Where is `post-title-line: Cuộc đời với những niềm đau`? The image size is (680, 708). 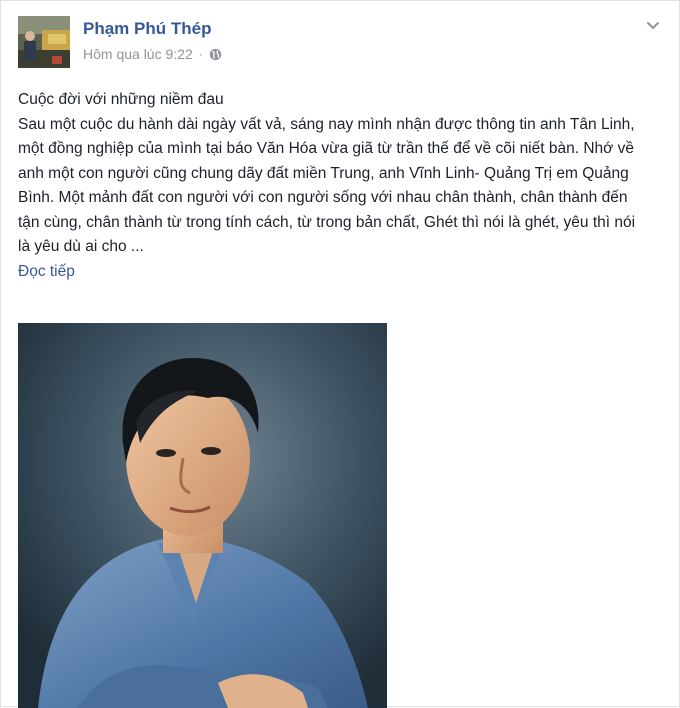 post-title-line: Cuộc đời với những niềm đau is located at coordinates (121, 99).